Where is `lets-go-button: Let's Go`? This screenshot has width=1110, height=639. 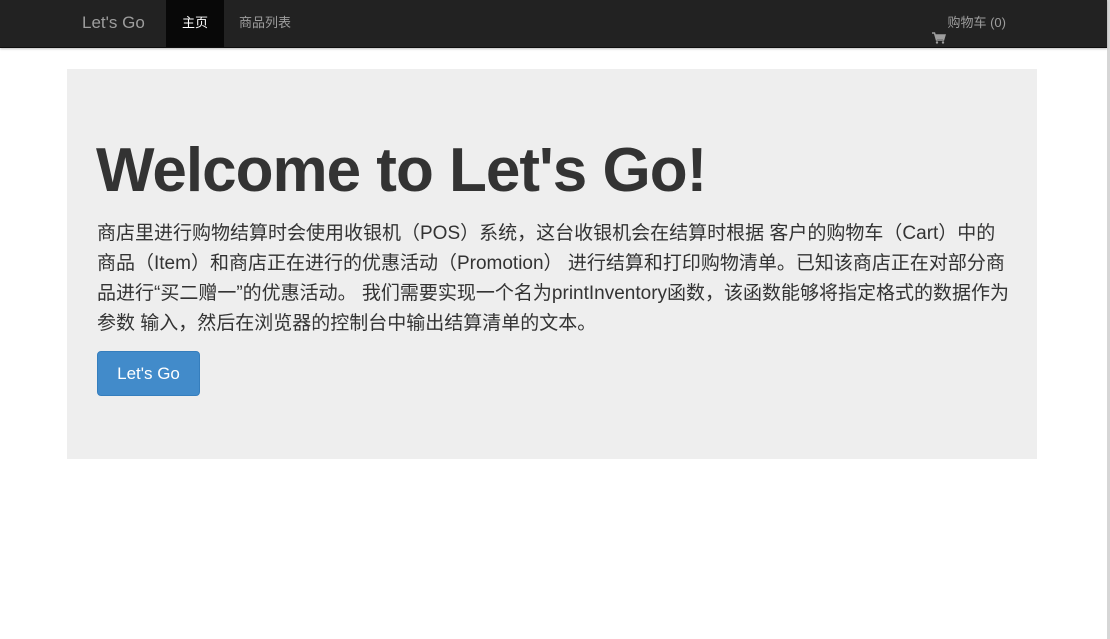 lets-go-button: Let's Go is located at coordinates (148, 373).